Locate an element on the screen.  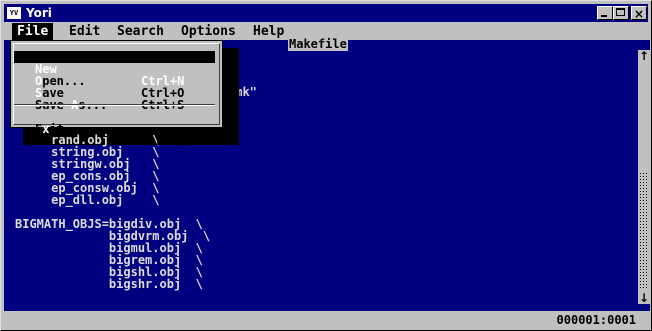
menu-options: Options is located at coordinates (208, 31).